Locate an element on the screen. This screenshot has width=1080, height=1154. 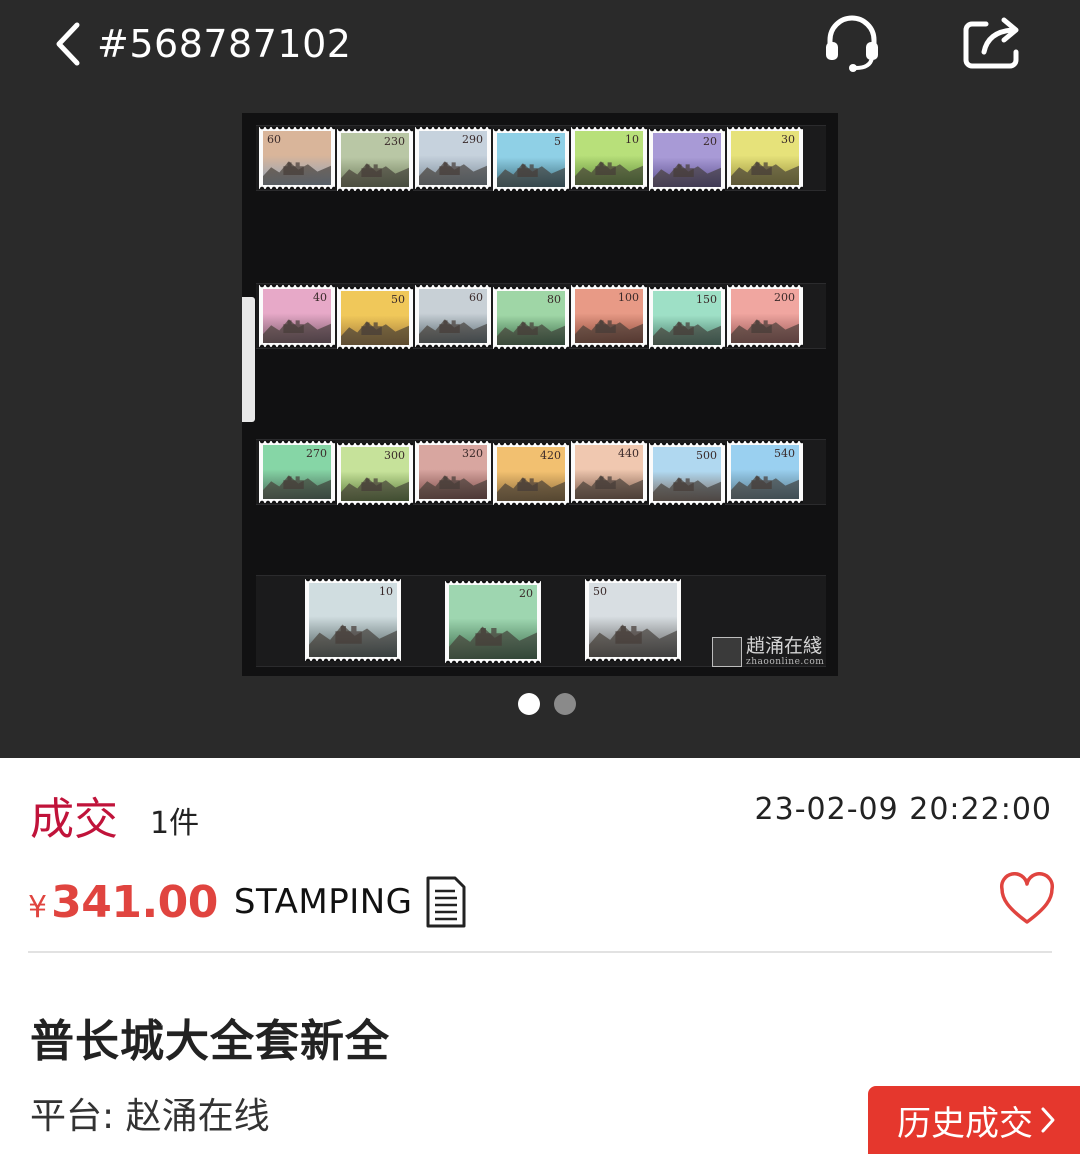
stamp-denomination: 200 is located at coordinates (784, 297).